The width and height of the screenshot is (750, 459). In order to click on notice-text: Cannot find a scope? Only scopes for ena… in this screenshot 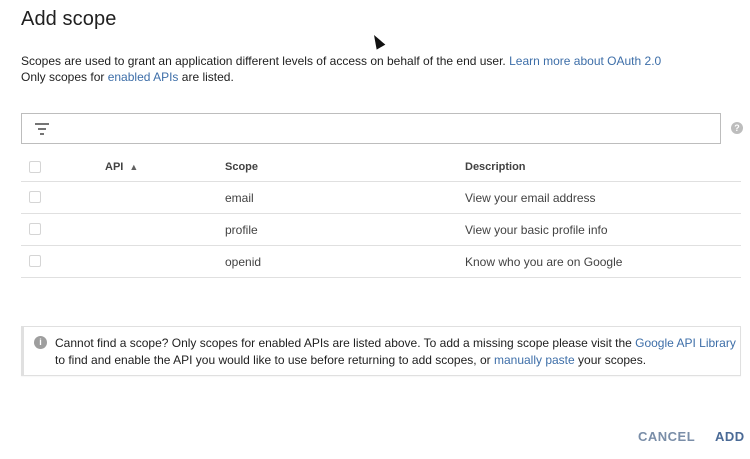, I will do `click(396, 352)`.